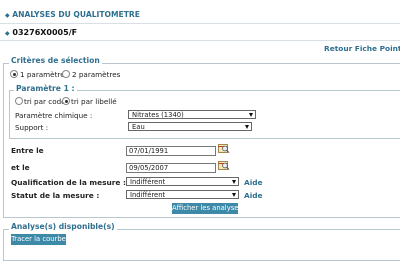 The width and height of the screenshot is (400, 261). Describe the element at coordinates (190, 126) in the screenshot. I see `support-select: Eau` at that location.